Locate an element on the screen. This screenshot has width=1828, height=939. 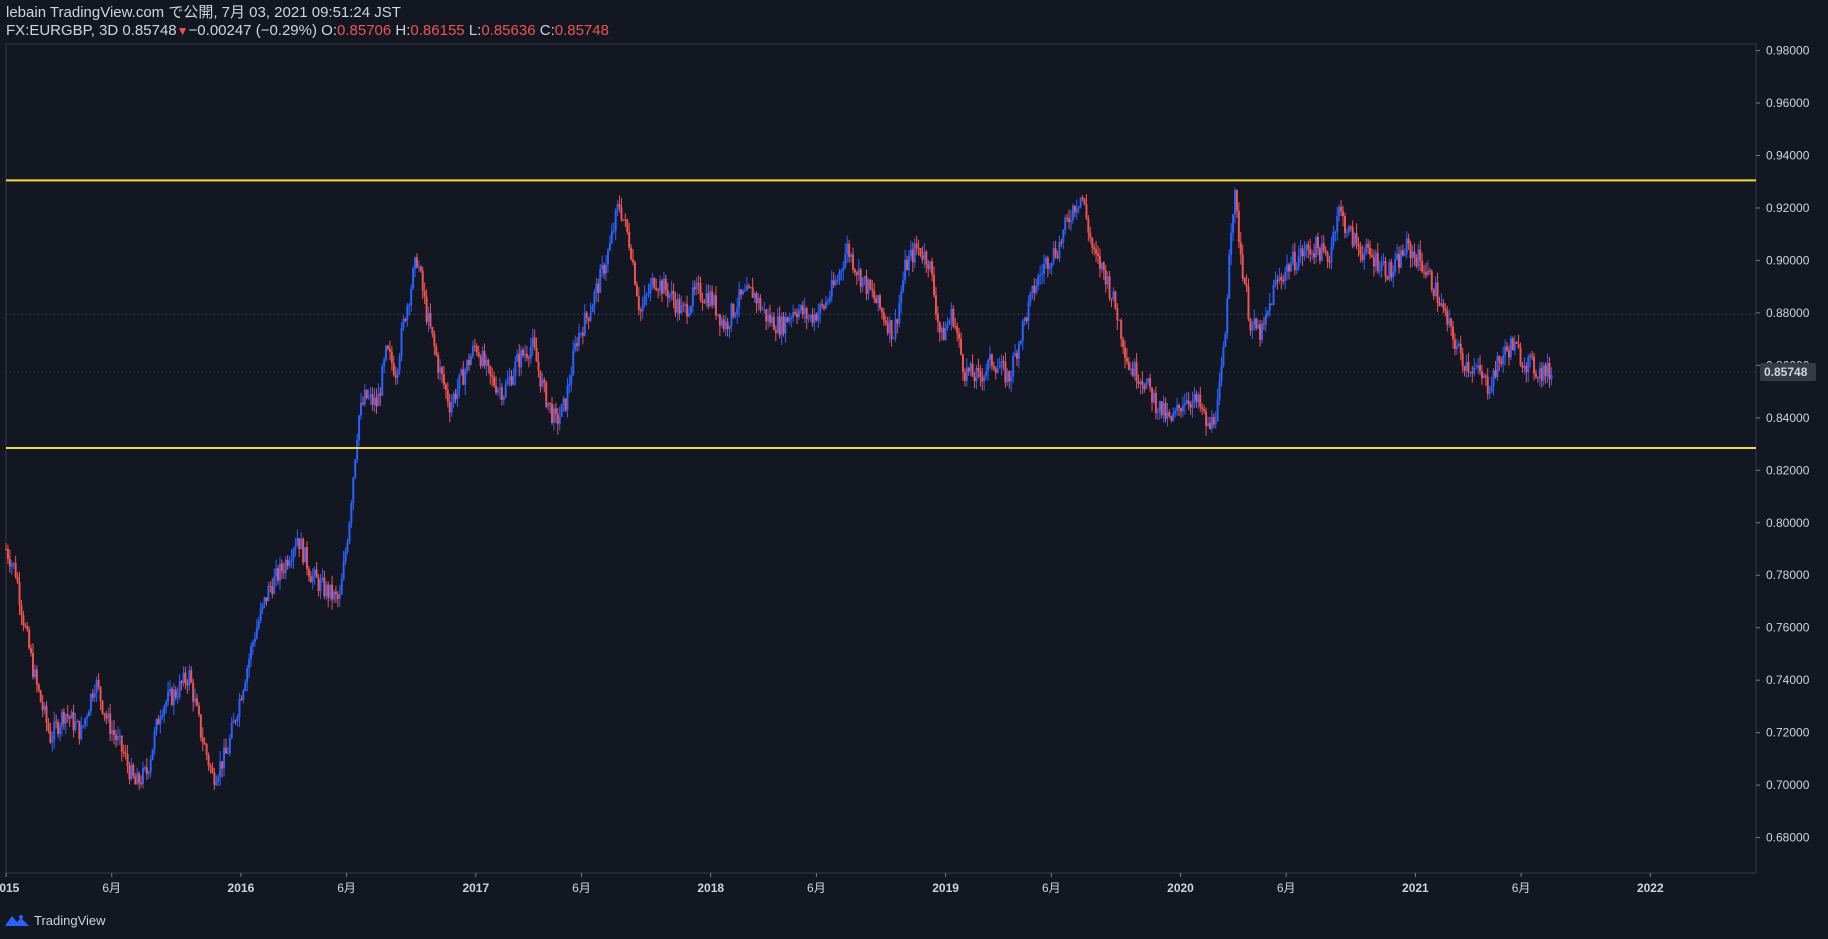
price-tick-label: 0.70000 is located at coordinates (1788, 785).